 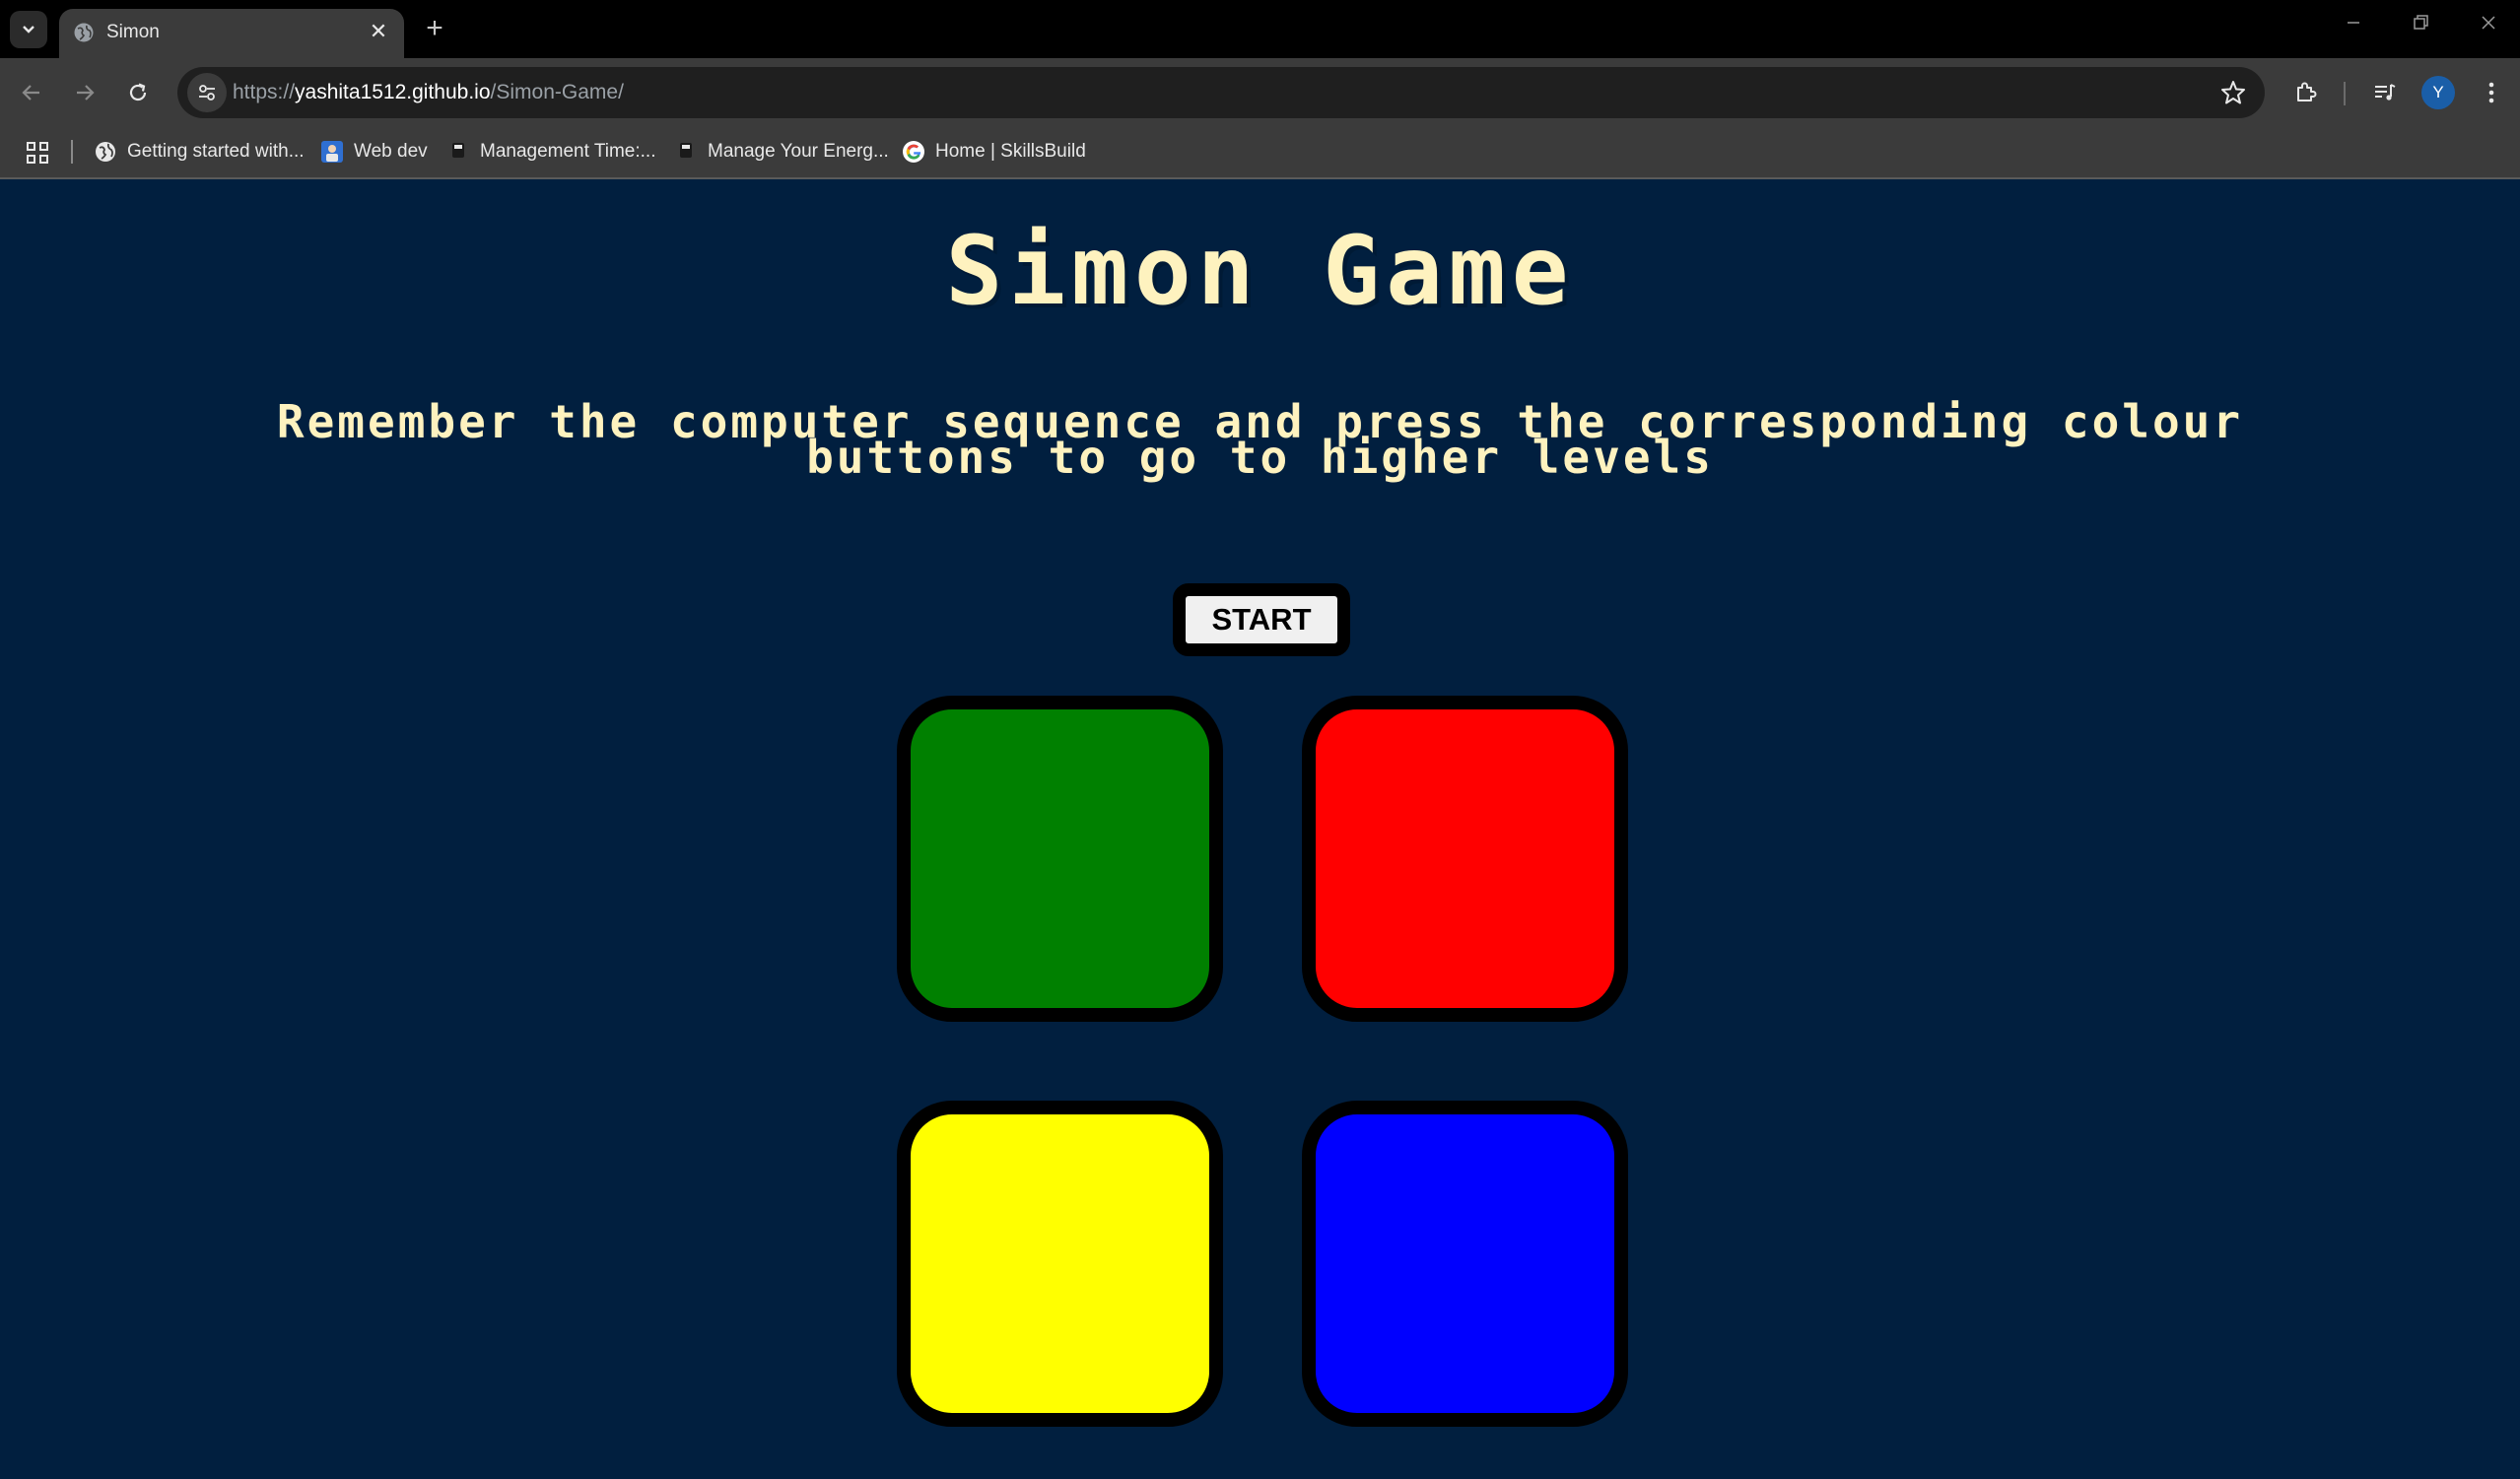 I want to click on tab-strip: Simon ✕ +, so click(x=1260, y=29).